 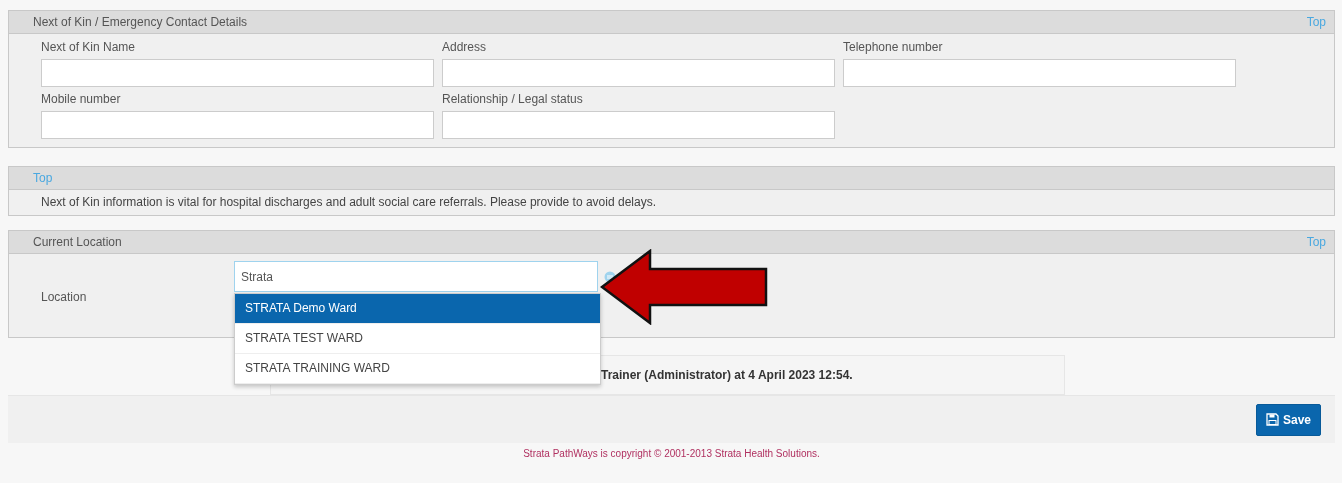 What do you see at coordinates (513, 99) in the screenshot?
I see `field-label: Relationship / Legal status` at bounding box center [513, 99].